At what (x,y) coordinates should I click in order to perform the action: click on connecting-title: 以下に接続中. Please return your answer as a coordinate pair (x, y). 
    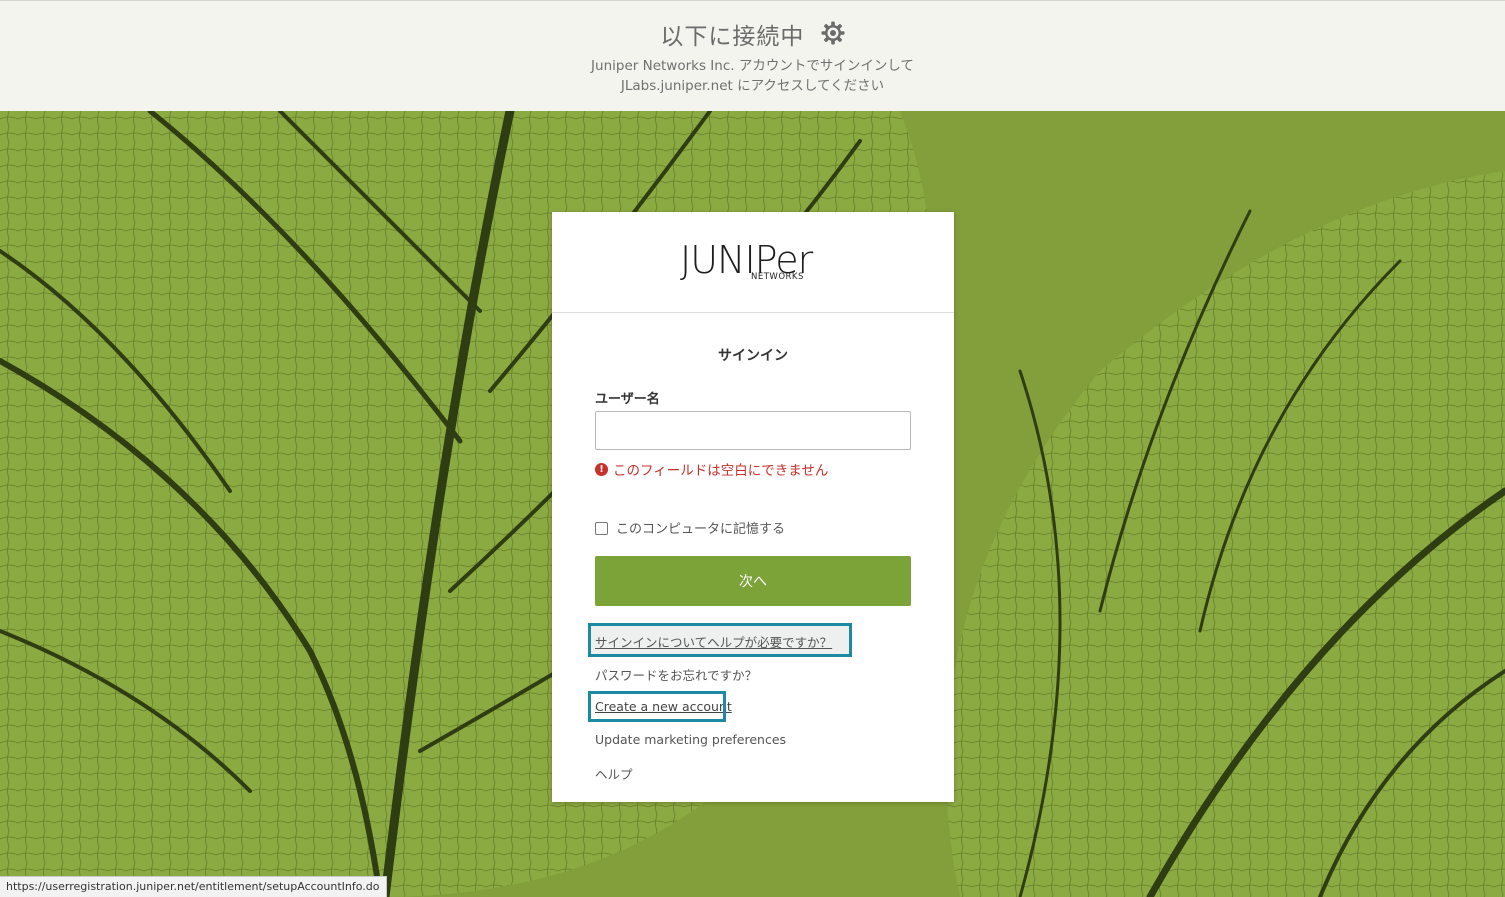
    Looking at the image, I should click on (752, 34).